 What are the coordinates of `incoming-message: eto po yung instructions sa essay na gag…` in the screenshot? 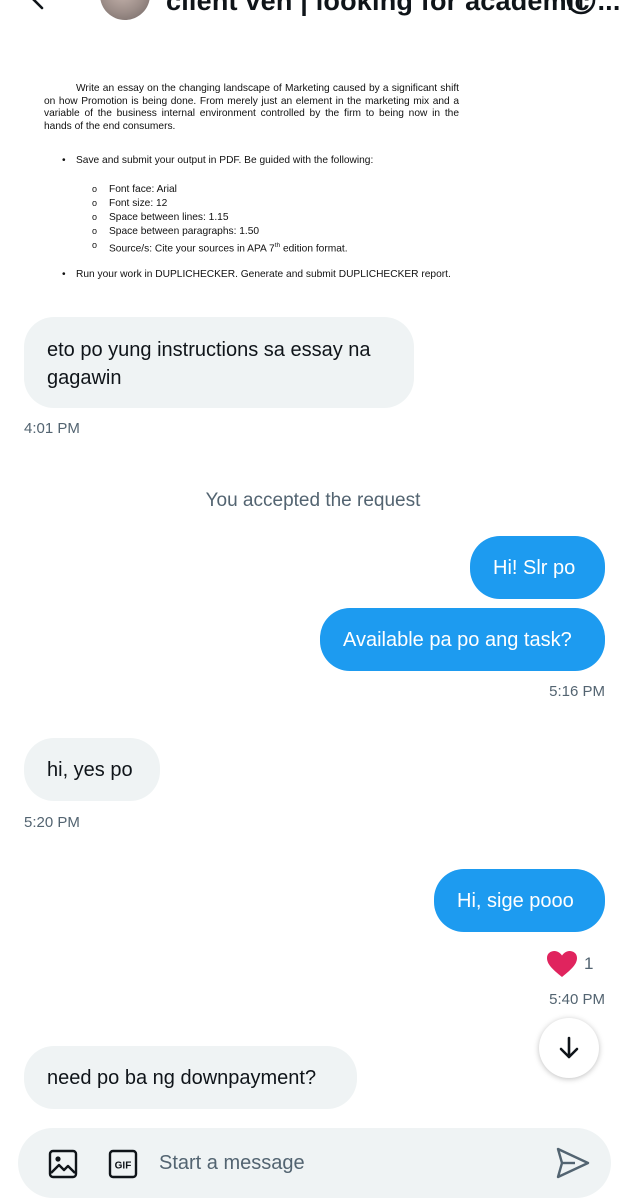 It's located at (219, 362).